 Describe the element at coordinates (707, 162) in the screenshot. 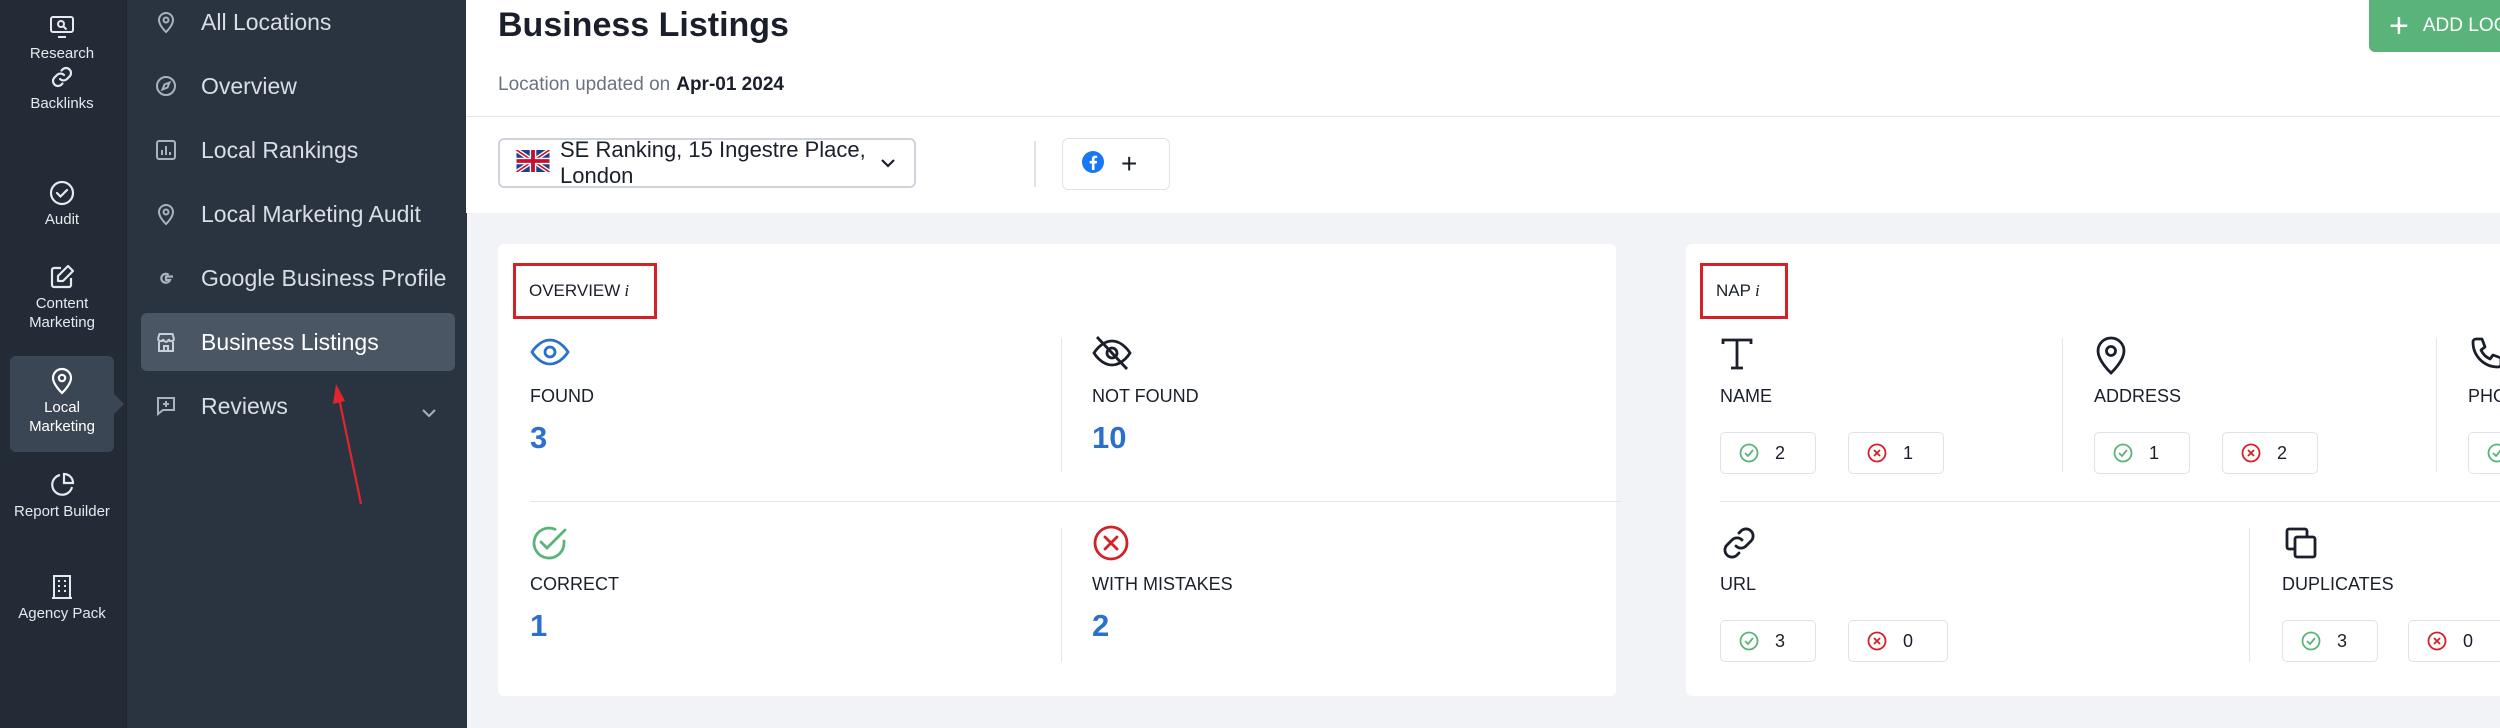

I see `location-select: SE Ranking, 15 Ingestre Place, London` at that location.